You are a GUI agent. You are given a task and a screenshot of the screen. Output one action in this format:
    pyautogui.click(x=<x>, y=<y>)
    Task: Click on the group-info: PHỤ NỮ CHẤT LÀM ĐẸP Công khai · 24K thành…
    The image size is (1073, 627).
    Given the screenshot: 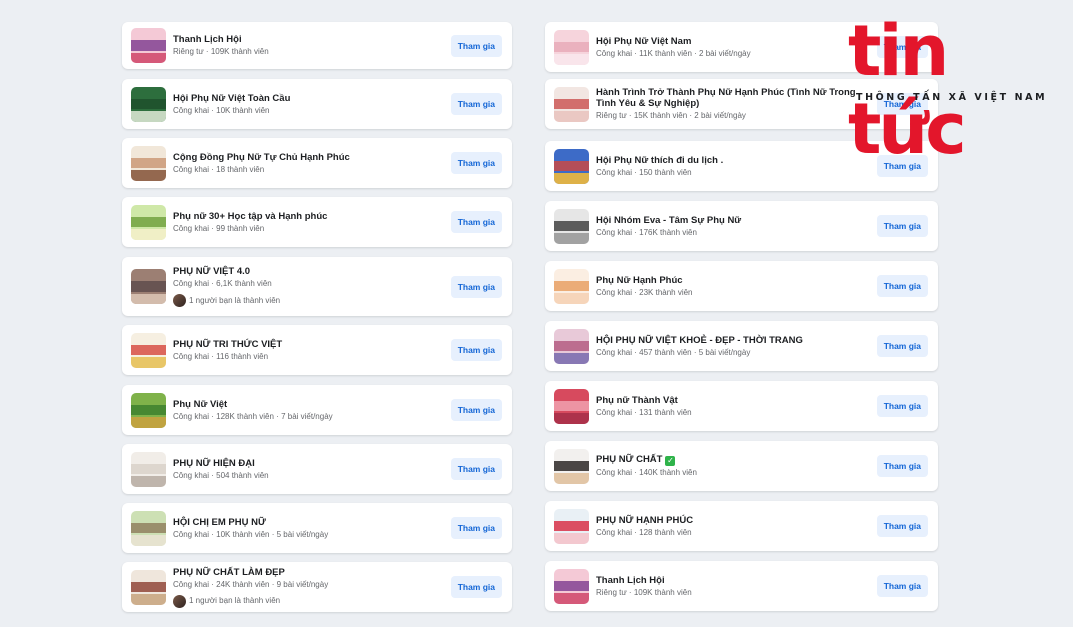 What is the action you would take?
    pyautogui.click(x=309, y=587)
    